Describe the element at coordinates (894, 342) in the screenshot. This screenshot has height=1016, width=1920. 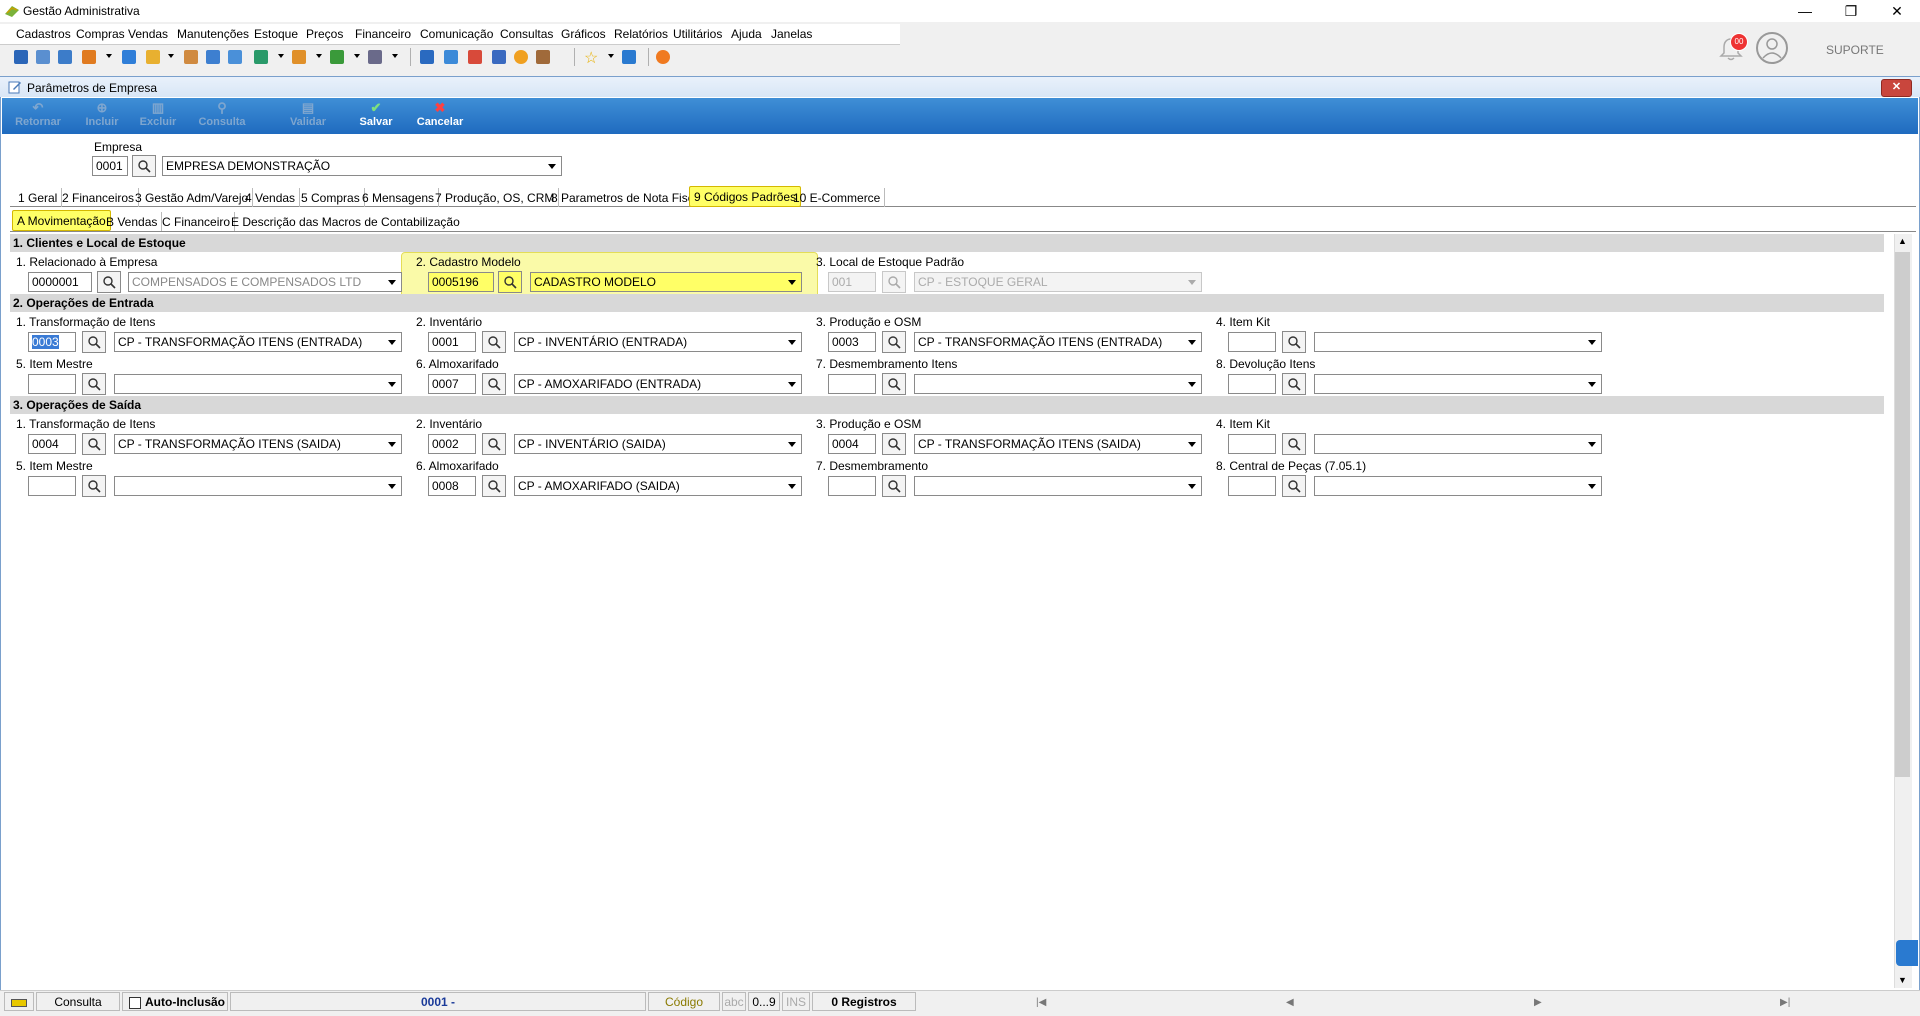
I see `entrada-producao-lookup` at that location.